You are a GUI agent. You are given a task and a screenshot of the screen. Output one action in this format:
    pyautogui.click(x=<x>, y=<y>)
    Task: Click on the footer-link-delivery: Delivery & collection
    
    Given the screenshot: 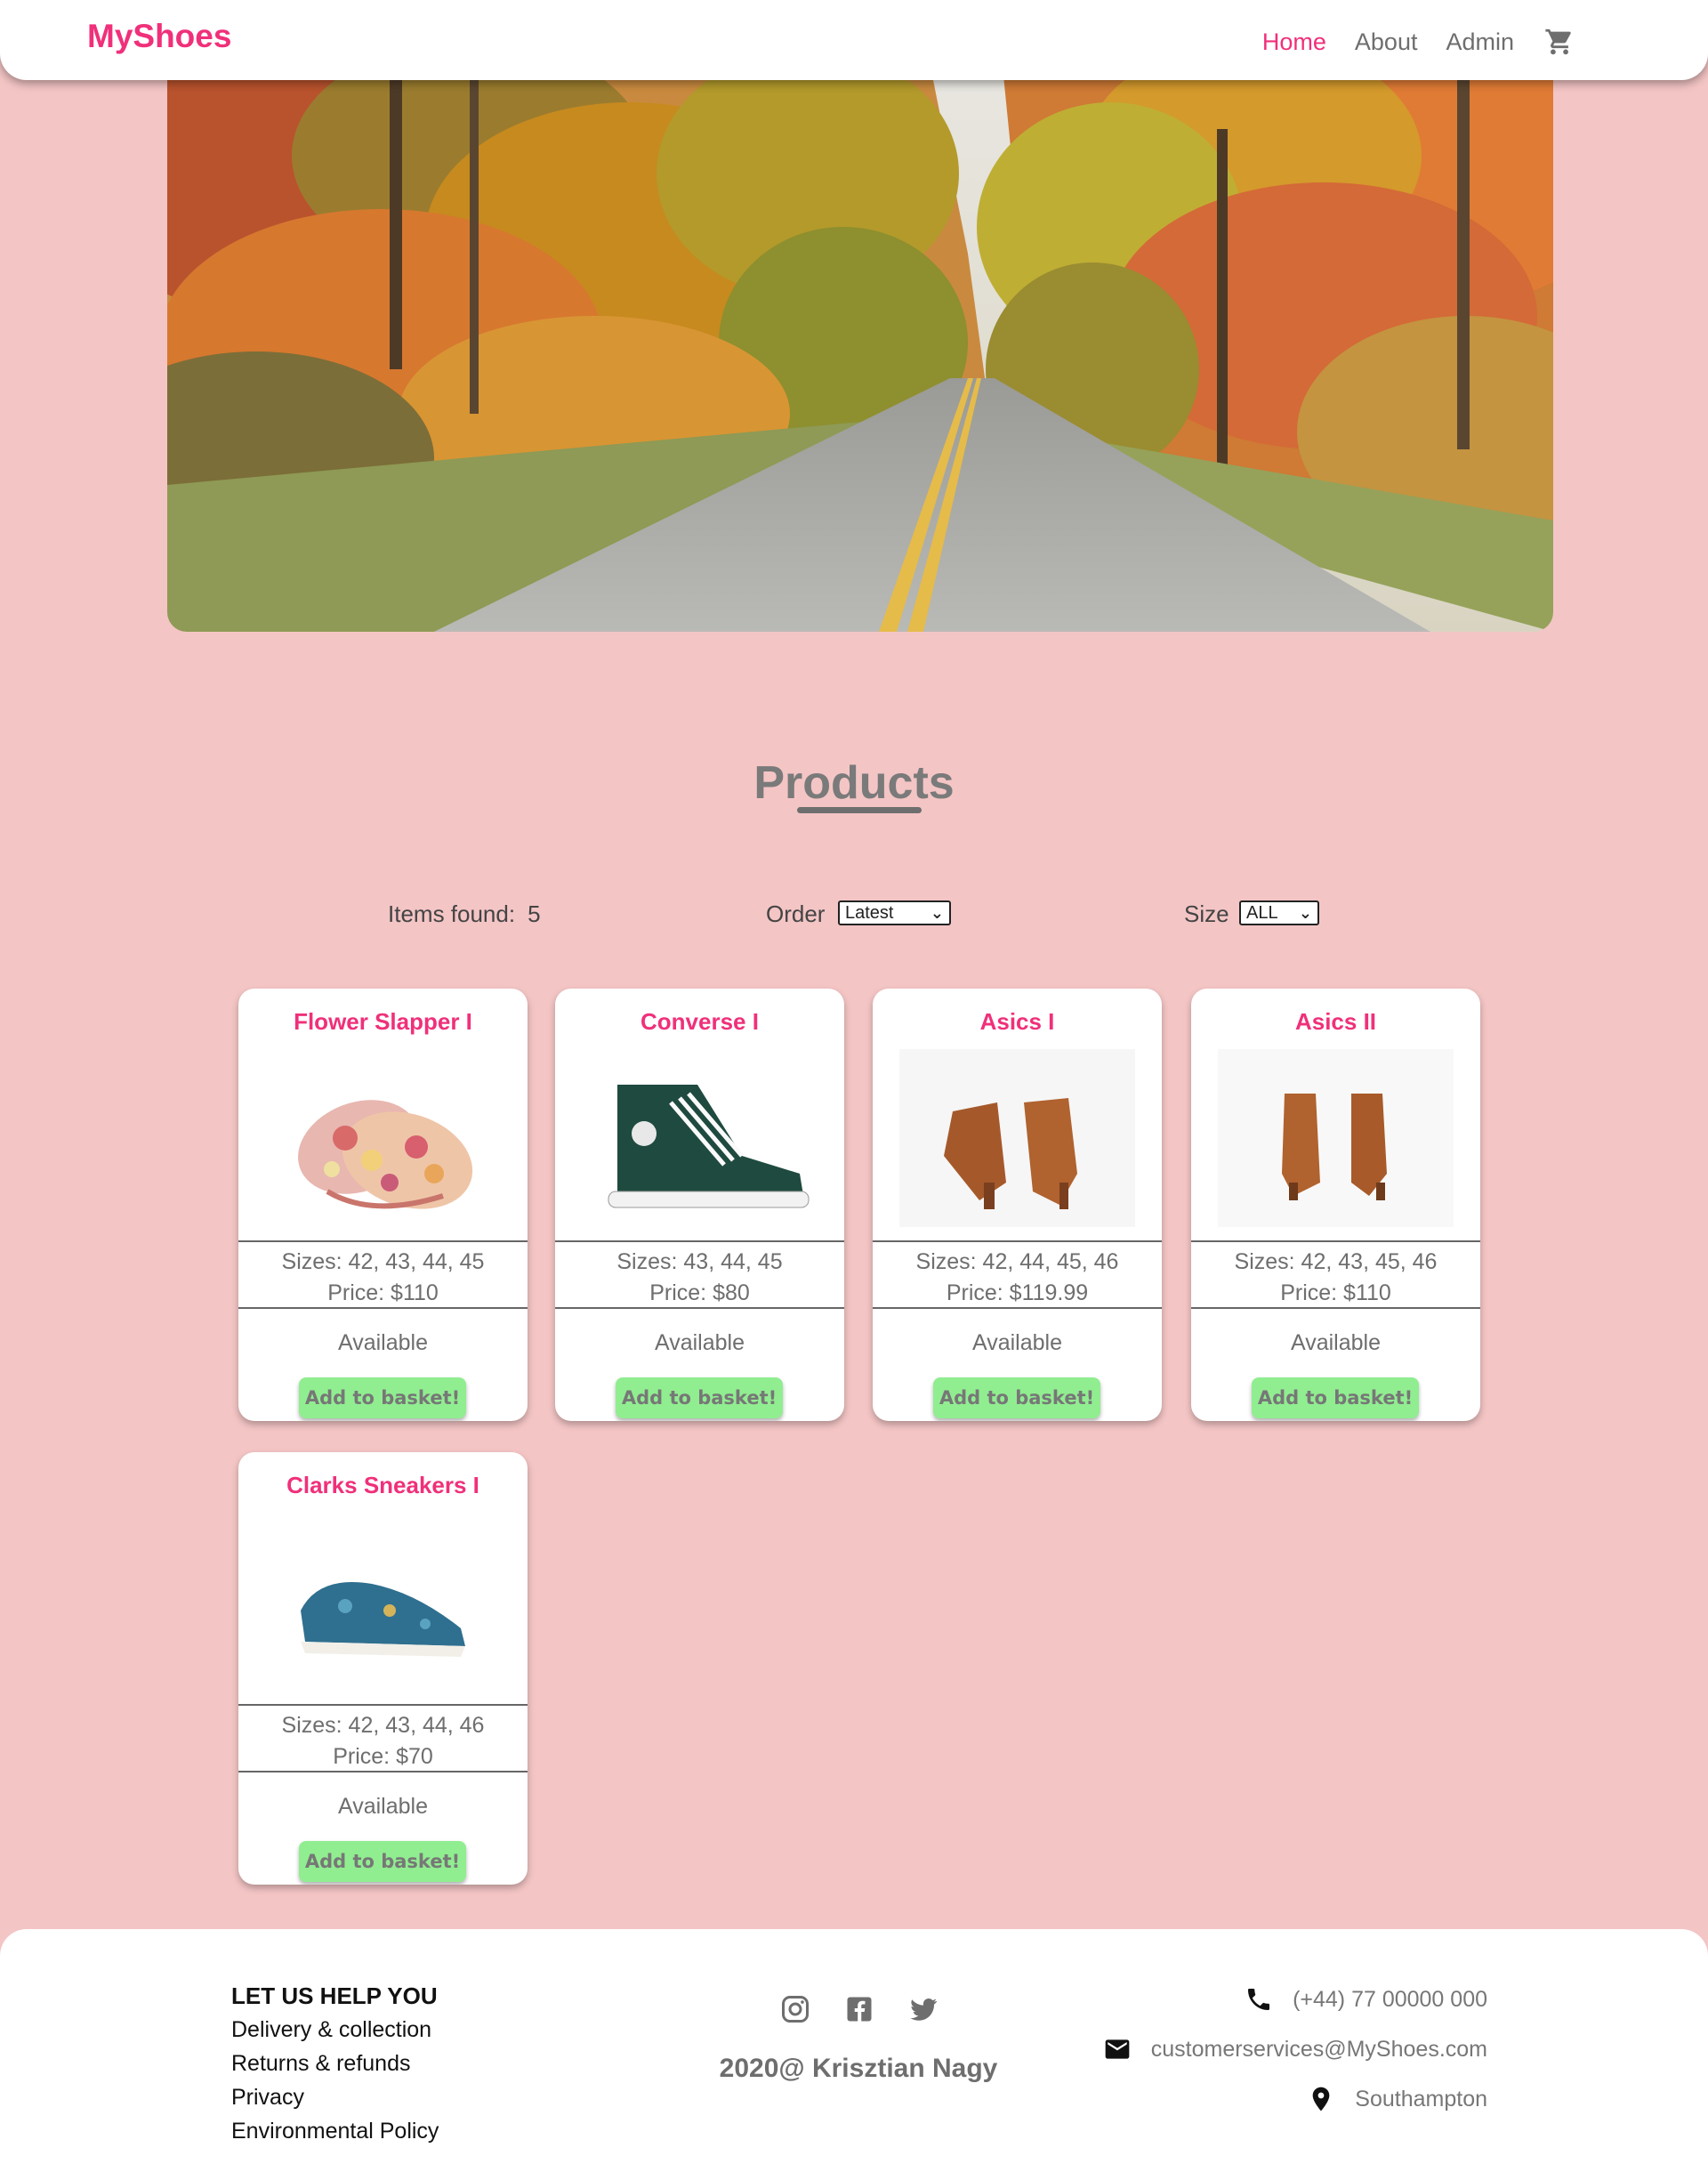 What is the action you would take?
    pyautogui.click(x=335, y=2030)
    